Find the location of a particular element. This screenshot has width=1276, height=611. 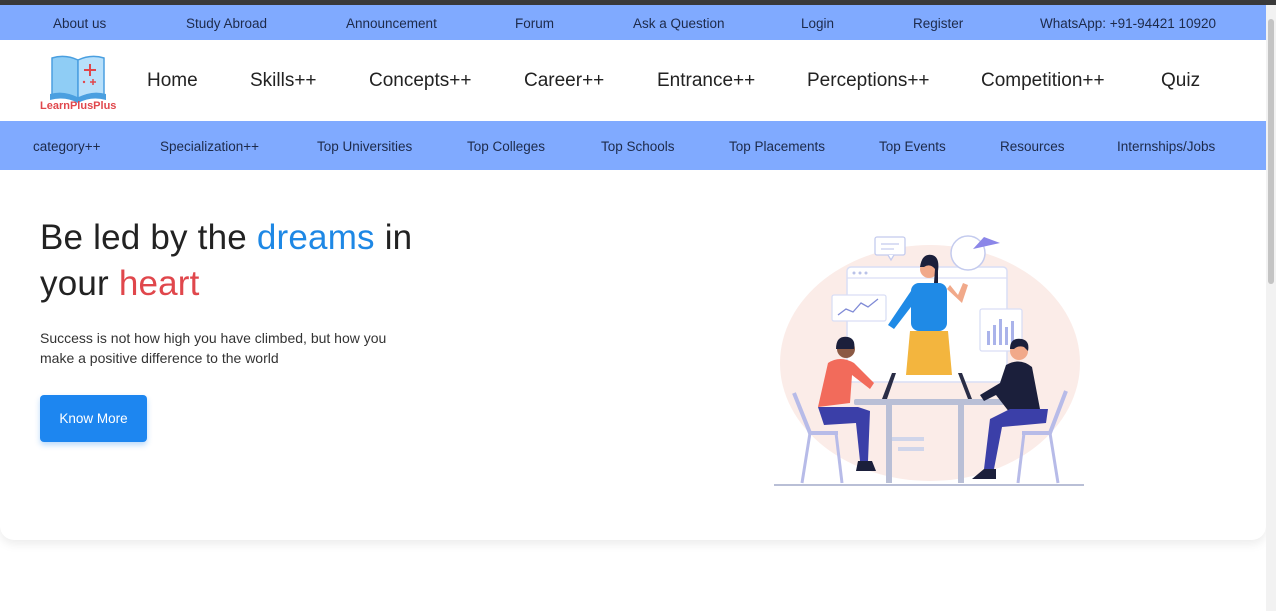

subnav-resources: Resources is located at coordinates (1032, 145).